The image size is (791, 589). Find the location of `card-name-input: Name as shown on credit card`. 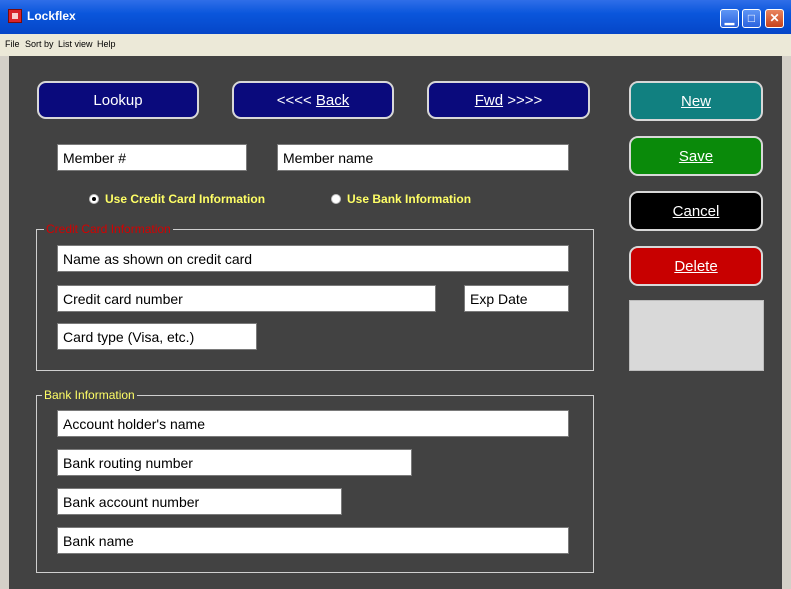

card-name-input: Name as shown on credit card is located at coordinates (313, 258).